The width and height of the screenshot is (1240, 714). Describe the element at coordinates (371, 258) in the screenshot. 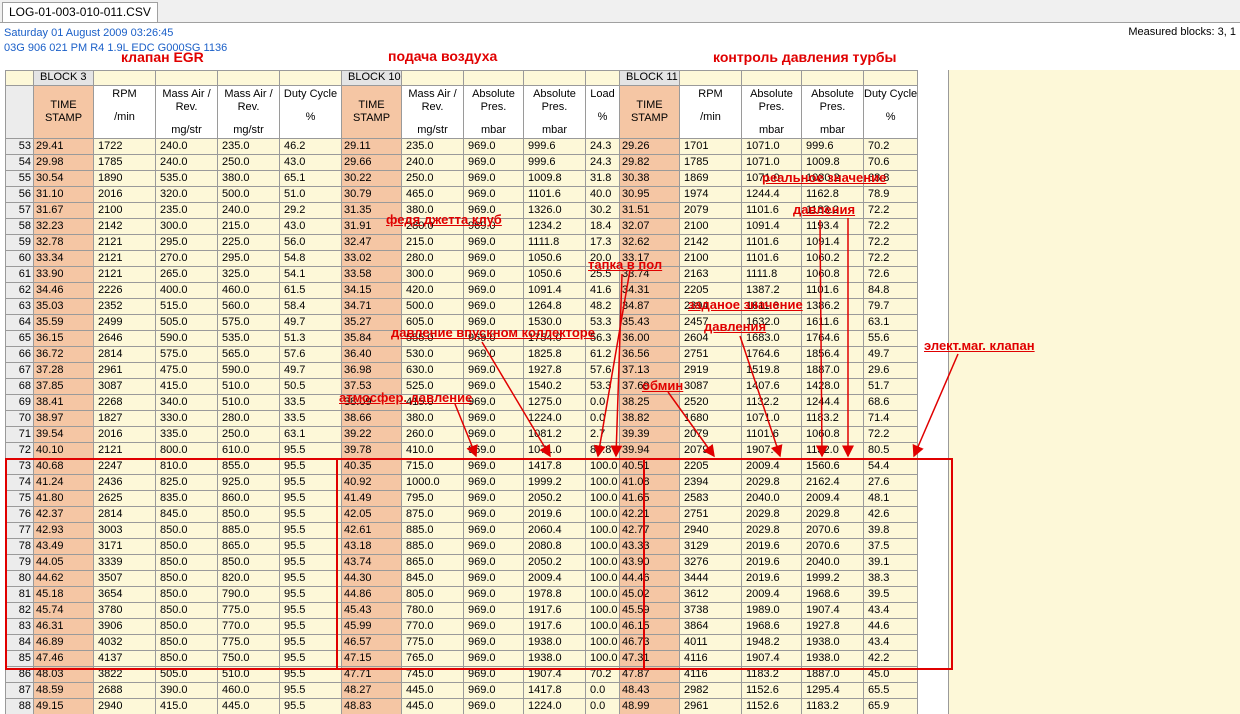

I see `time-stamp-cell: 33.02` at that location.